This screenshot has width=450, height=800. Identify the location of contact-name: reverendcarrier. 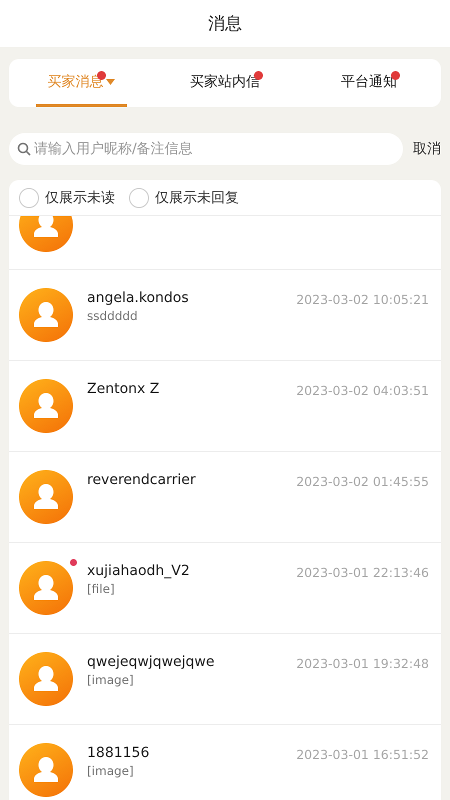
(142, 480).